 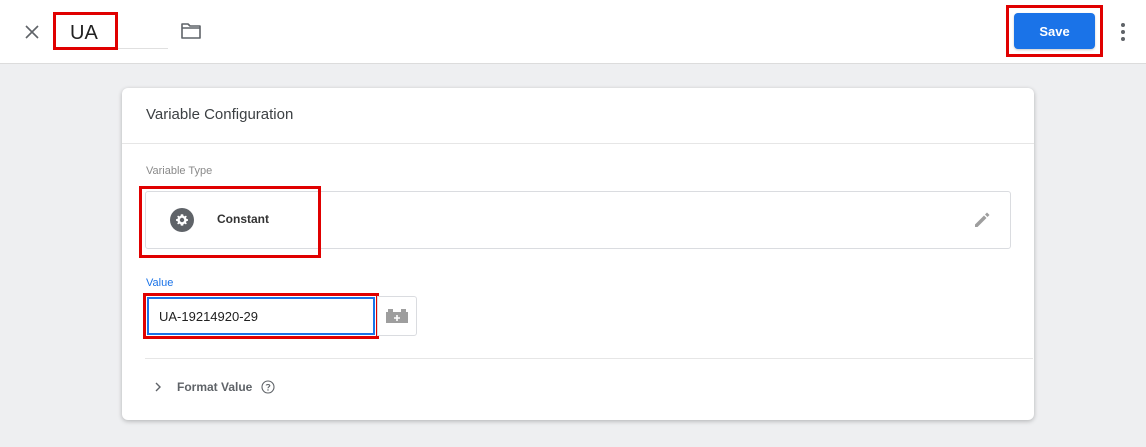 I want to click on variable-type-name: Constant, so click(x=243, y=219).